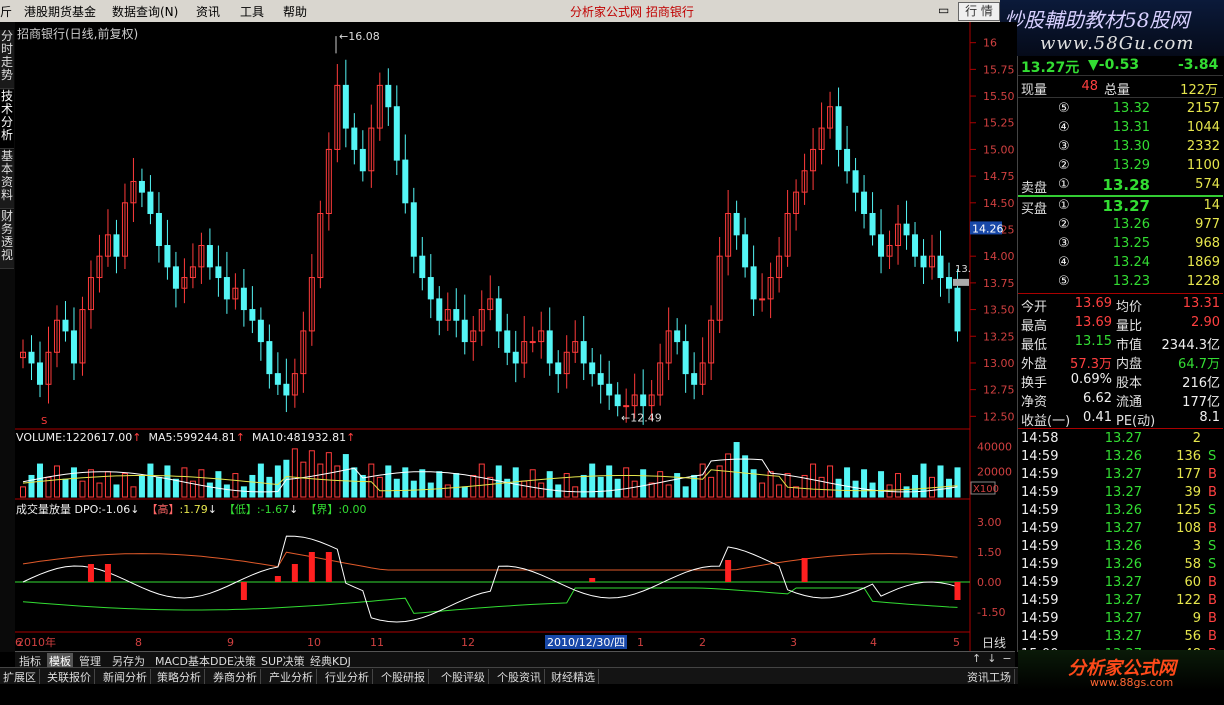 Image resolution: width=1224 pixels, height=705 pixels. Describe the element at coordinates (208, 11) in the screenshot. I see `menu-item-news: 资讯` at that location.